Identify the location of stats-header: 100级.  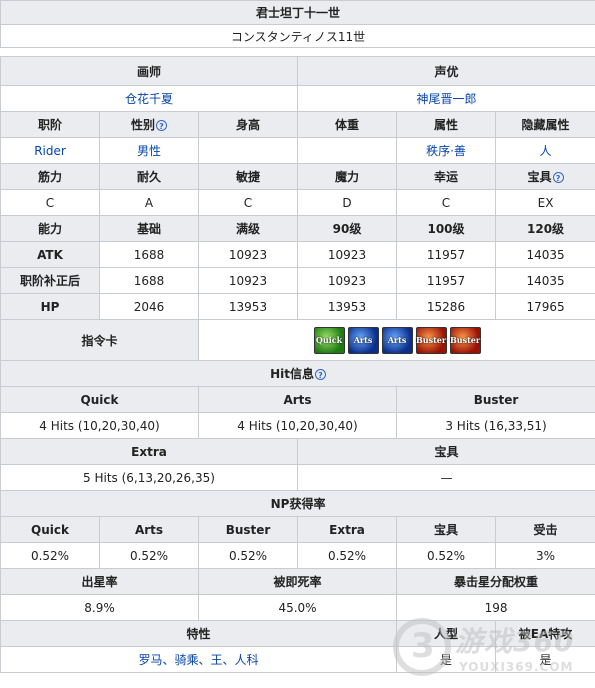
(446, 228).